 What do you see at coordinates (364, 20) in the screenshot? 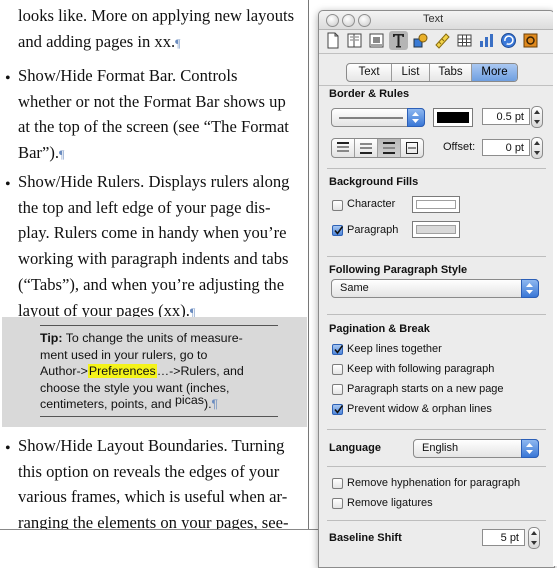
I see `zoom-window-button` at bounding box center [364, 20].